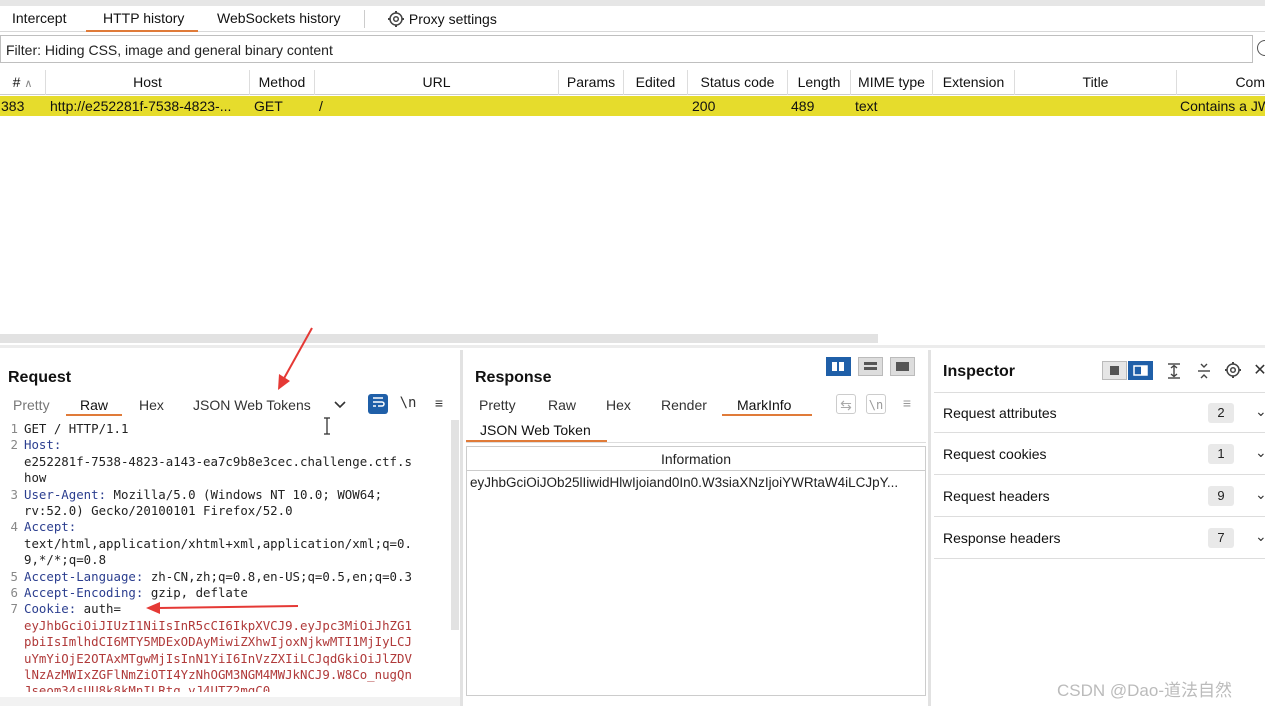  What do you see at coordinates (230, 701) in the screenshot?
I see `request-search-bar` at bounding box center [230, 701].